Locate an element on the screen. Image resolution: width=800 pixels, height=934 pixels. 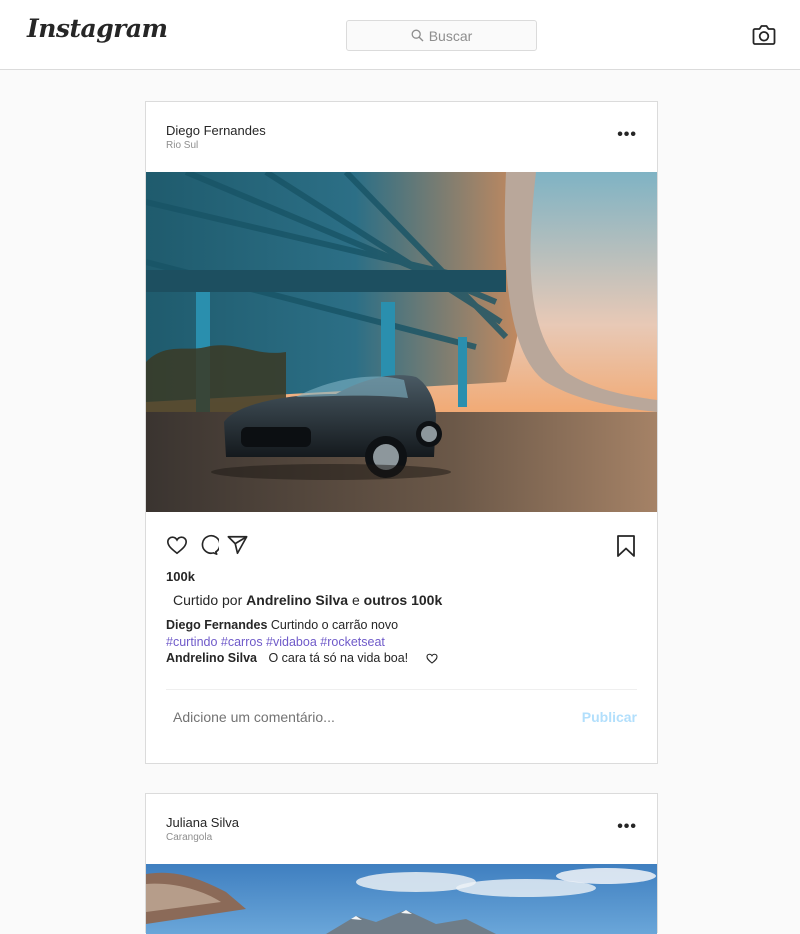
post-header: Juliana Silva Carangola ••• is located at coordinates (401, 829).